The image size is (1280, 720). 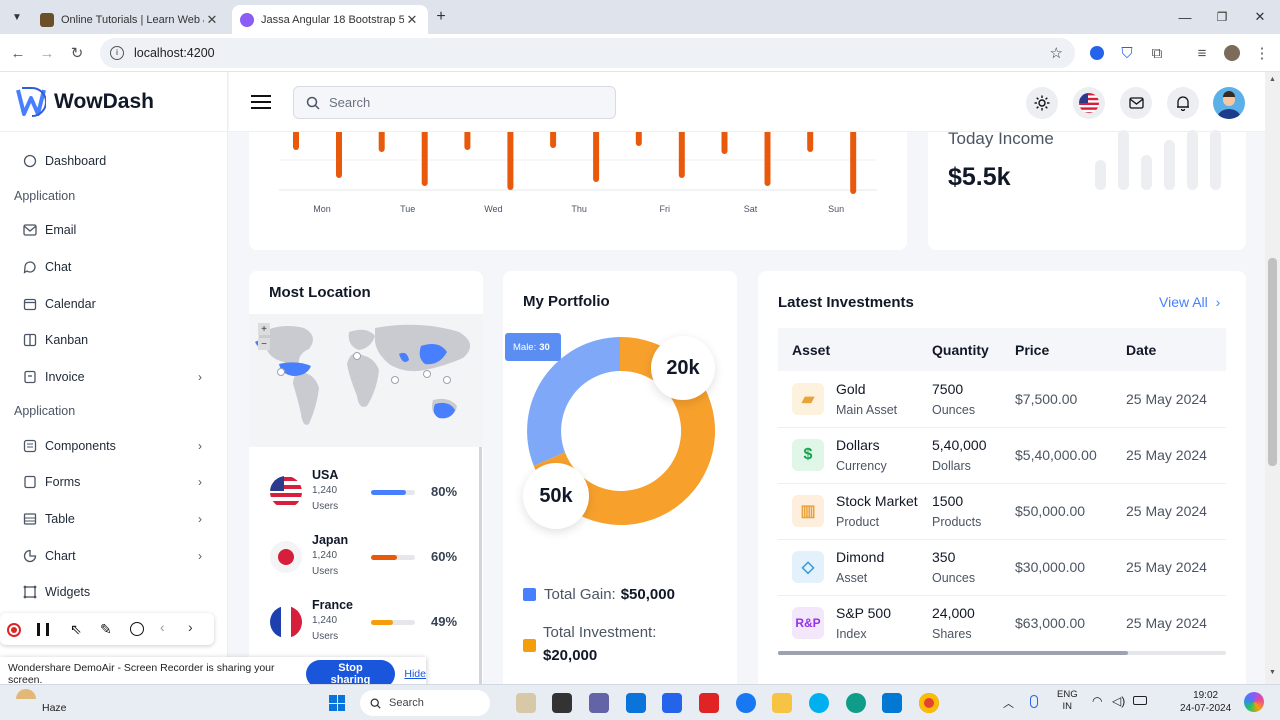 What do you see at coordinates (1157, 53) in the screenshot?
I see `extensions-puzzle-icon: ⧉` at bounding box center [1157, 53].